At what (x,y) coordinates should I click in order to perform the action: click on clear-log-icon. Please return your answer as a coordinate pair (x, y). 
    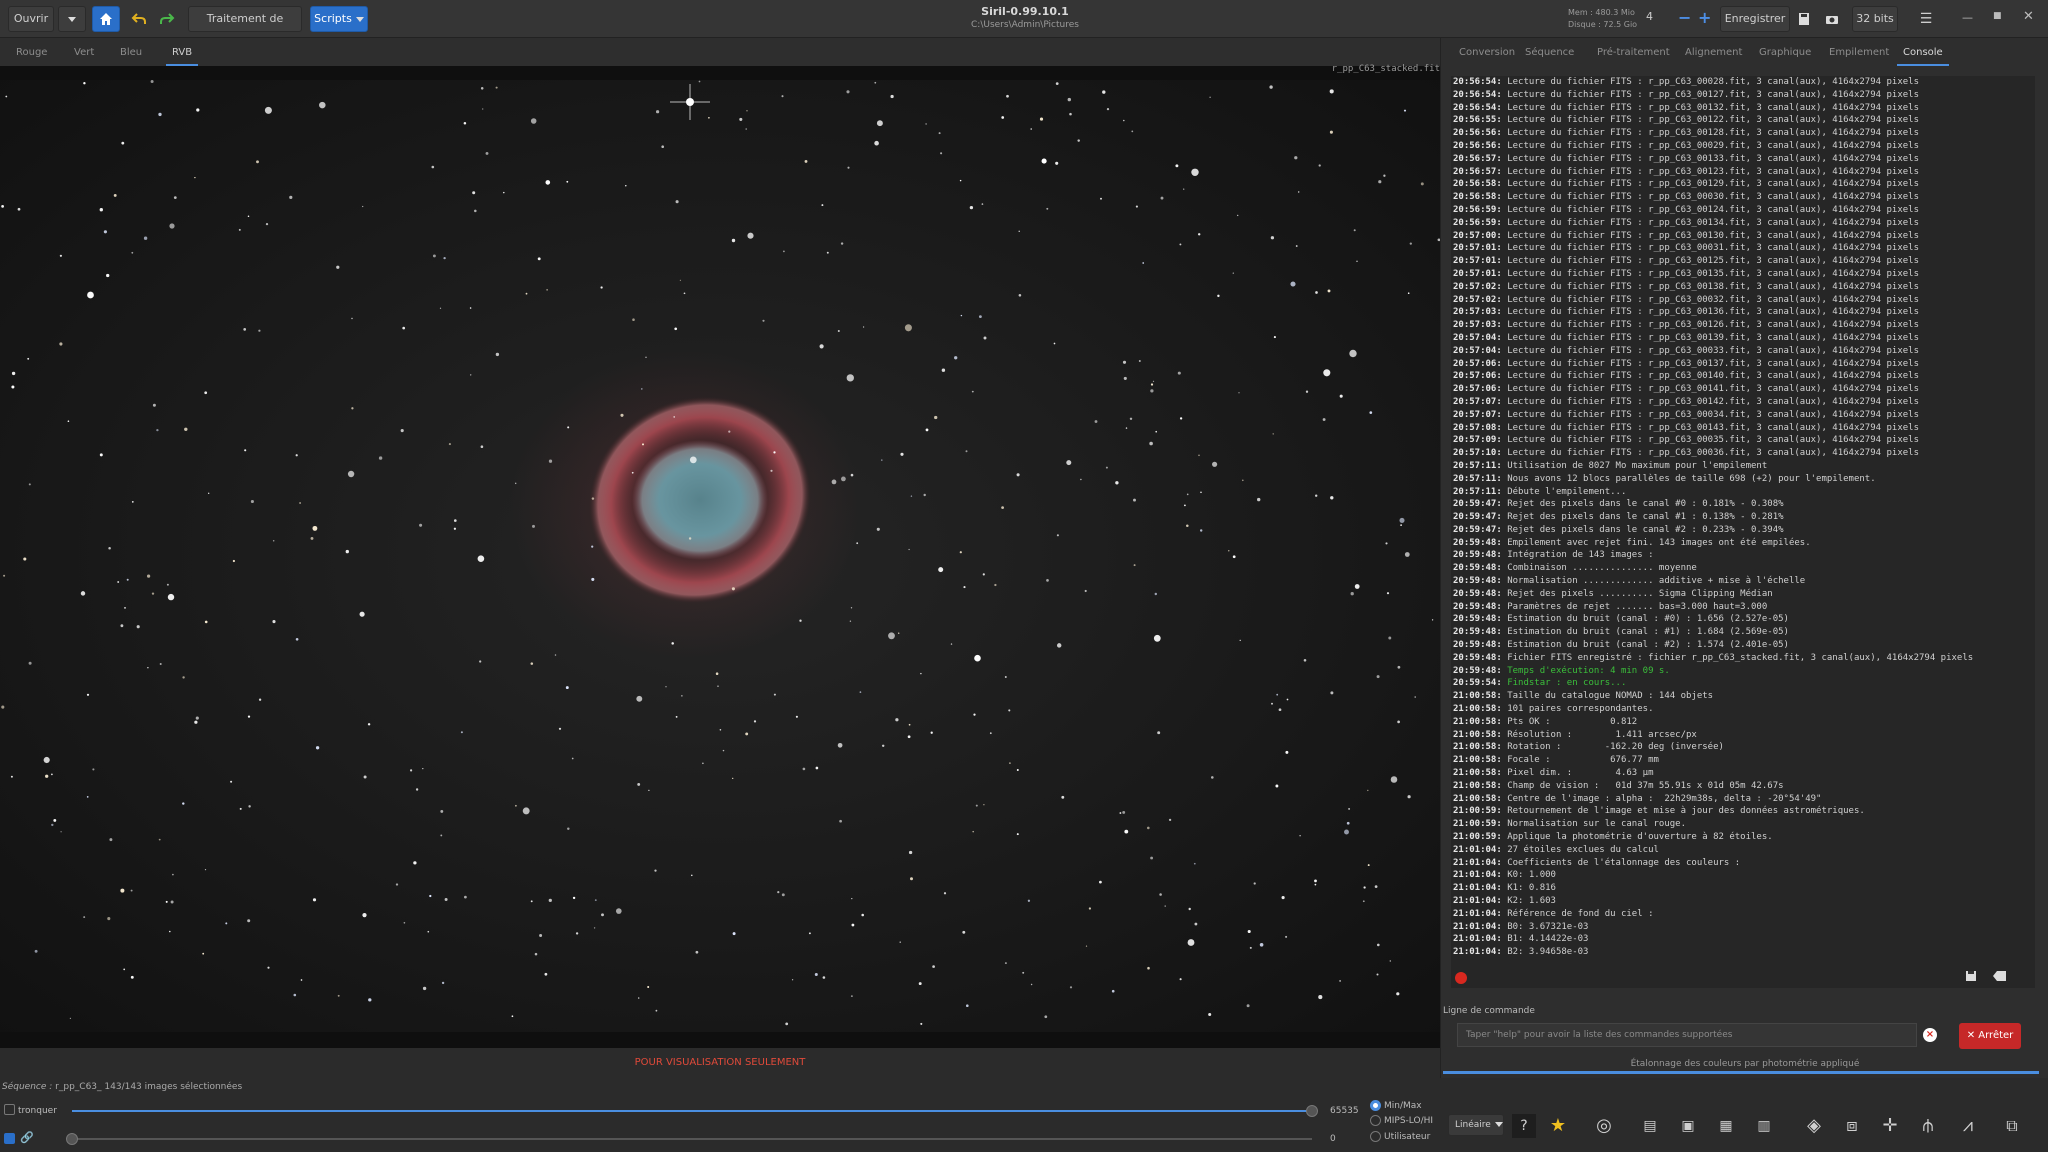
    Looking at the image, I should click on (2000, 977).